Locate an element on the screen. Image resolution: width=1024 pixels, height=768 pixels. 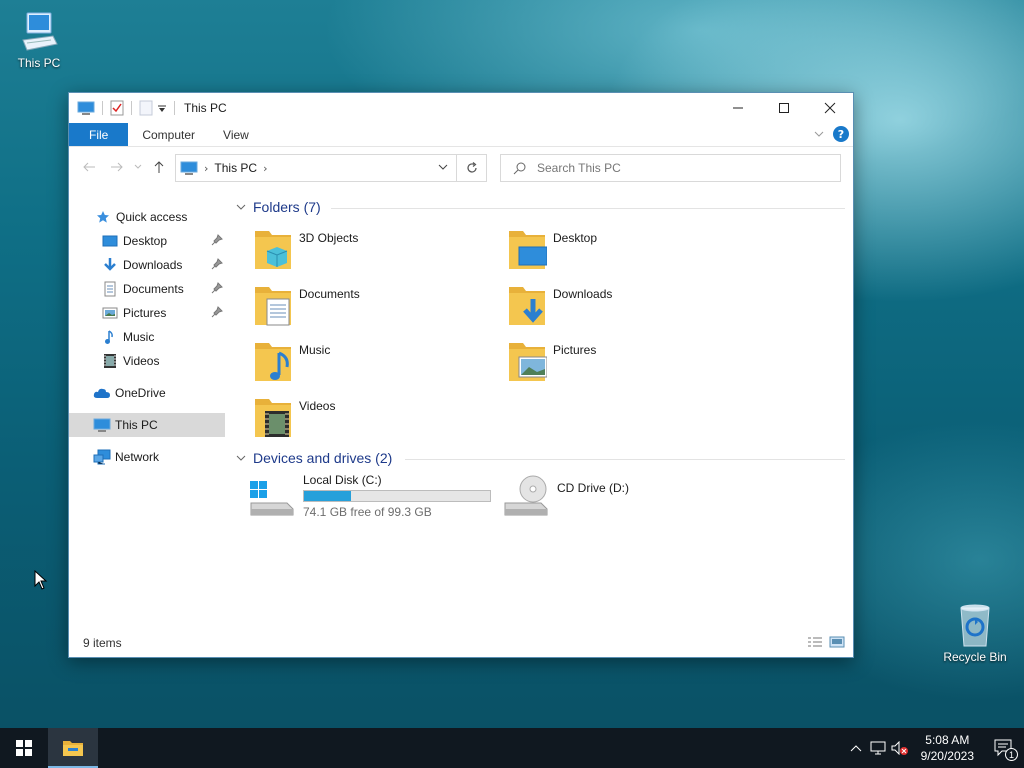
network-tray-button is located at coordinates (878, 748).